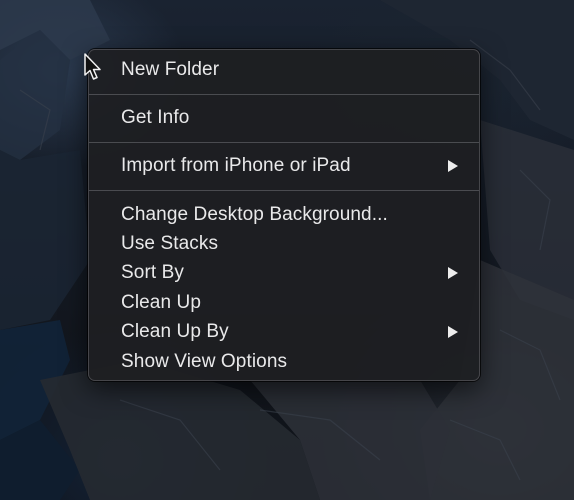 The height and width of the screenshot is (500, 574). Describe the element at coordinates (152, 272) in the screenshot. I see `menu-item-label: Sort By` at that location.